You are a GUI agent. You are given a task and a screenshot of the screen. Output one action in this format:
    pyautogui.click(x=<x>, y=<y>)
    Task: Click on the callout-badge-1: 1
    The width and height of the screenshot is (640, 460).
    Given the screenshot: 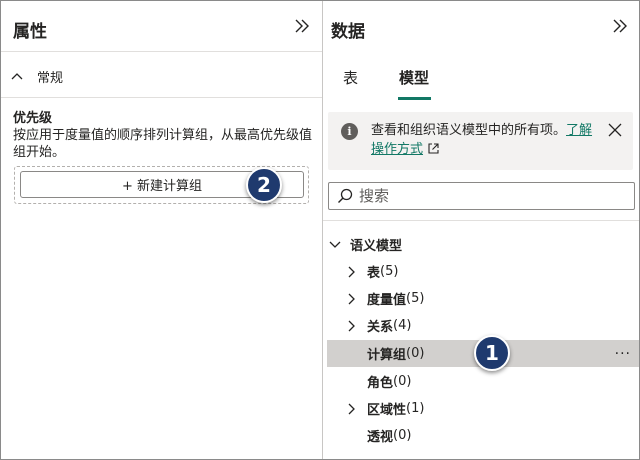 What is the action you would take?
    pyautogui.click(x=492, y=353)
    